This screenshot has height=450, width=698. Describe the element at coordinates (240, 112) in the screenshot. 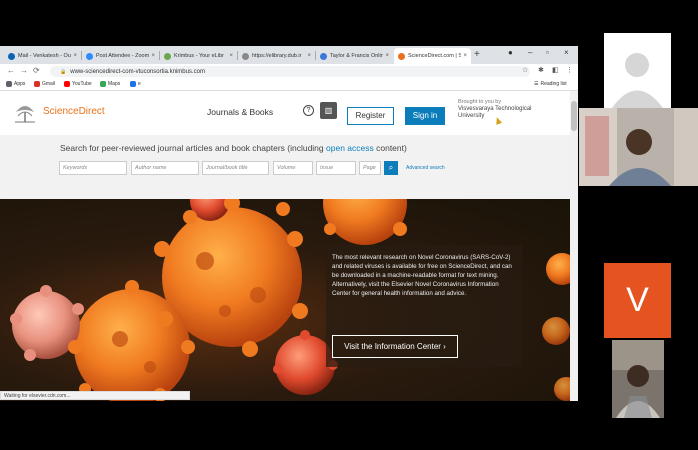

I see `journals-books-link: Journals & Books` at that location.